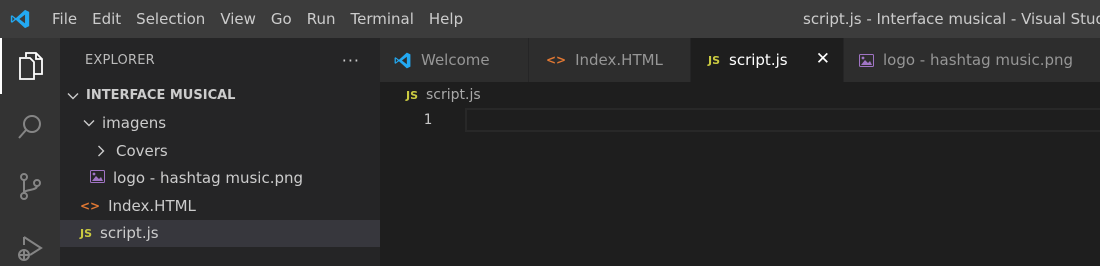  What do you see at coordinates (97, 178) in the screenshot?
I see `image-file-icon` at bounding box center [97, 178].